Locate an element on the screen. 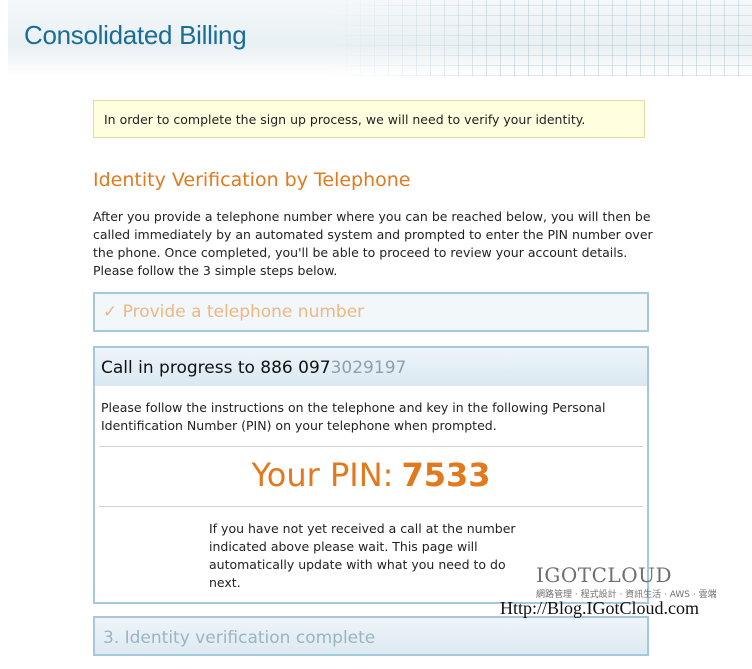 This screenshot has height=669, width=752. watermark-brand: IGOTCLOUD is located at coordinates (604, 575).